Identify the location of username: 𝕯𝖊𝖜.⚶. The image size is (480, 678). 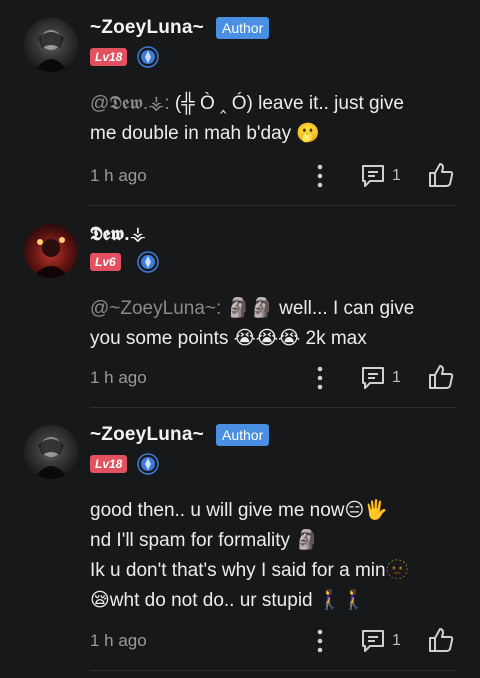
(118, 234).